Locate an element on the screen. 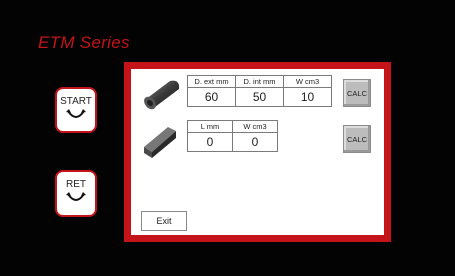 This screenshot has width=455, height=276. ret-button: RET is located at coordinates (76, 193).